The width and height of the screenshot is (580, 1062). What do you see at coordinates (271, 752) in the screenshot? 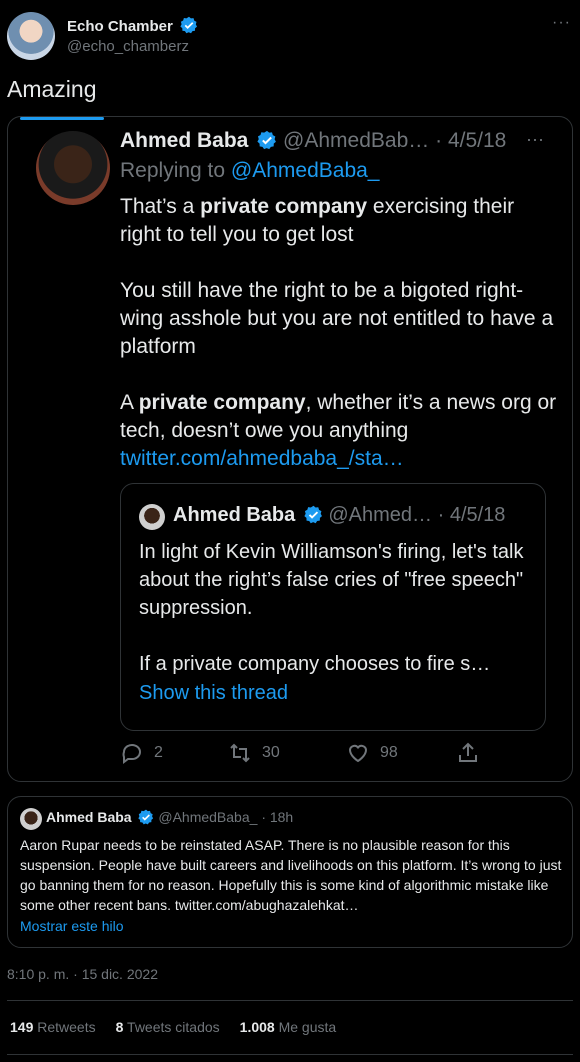
I see `retweet-count: 30` at bounding box center [271, 752].